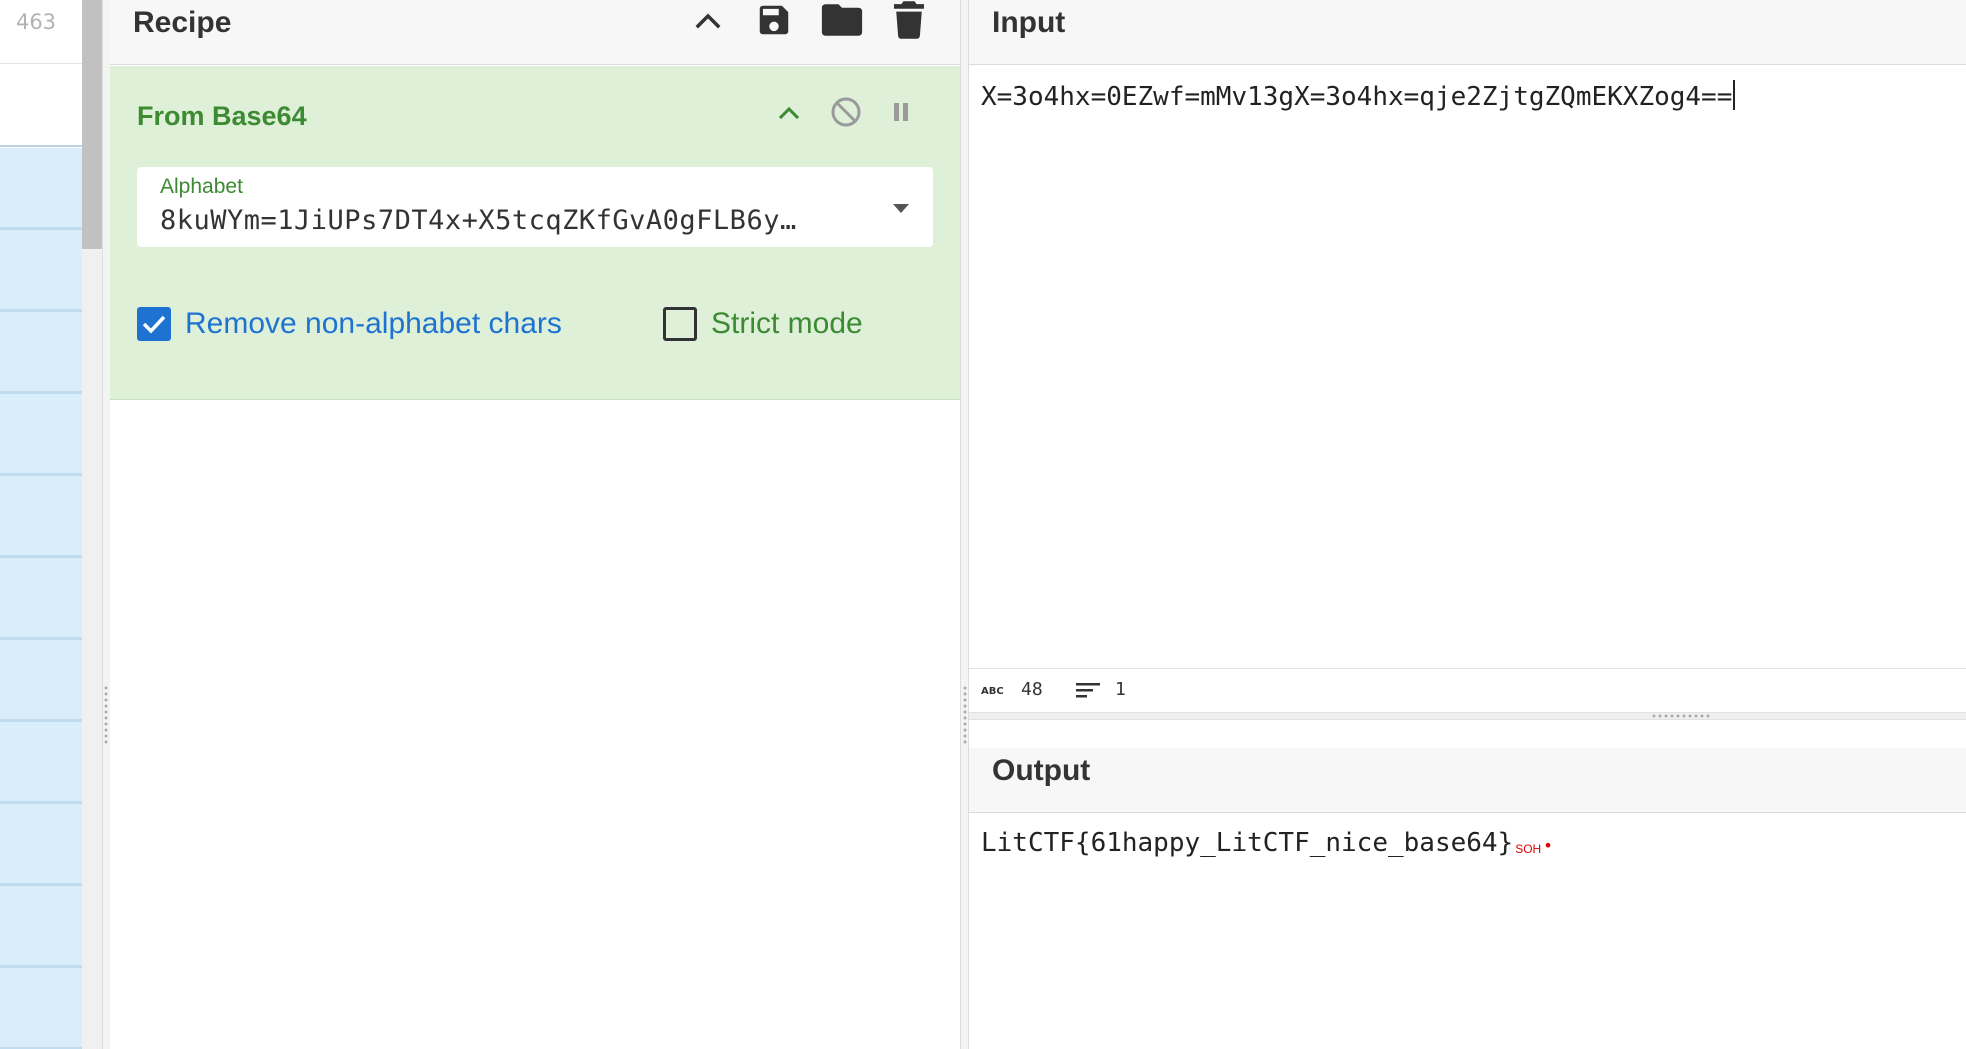 The image size is (1966, 1049). I want to click on input-header: Input, so click(1467, 32).